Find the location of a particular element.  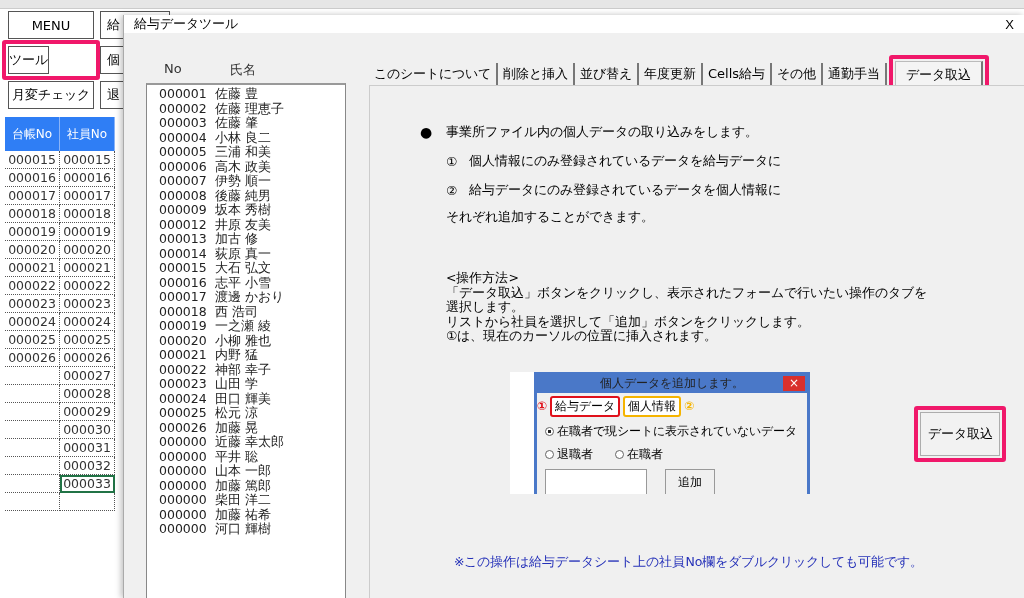

employee-name: 加藤 晃 is located at coordinates (236, 427).